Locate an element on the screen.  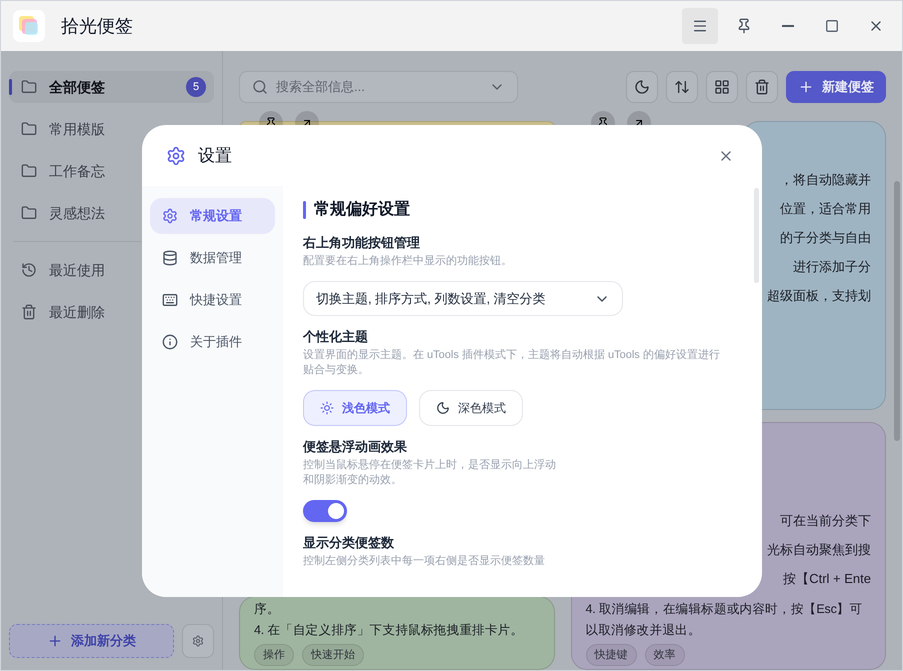
note-text: ，将自动隐藏并 is located at coordinates (825, 180).